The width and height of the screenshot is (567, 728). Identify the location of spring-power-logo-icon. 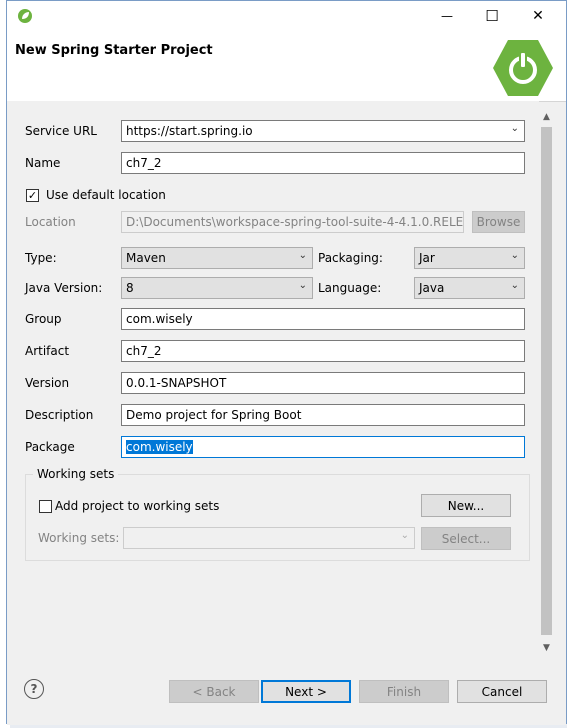
(523, 68).